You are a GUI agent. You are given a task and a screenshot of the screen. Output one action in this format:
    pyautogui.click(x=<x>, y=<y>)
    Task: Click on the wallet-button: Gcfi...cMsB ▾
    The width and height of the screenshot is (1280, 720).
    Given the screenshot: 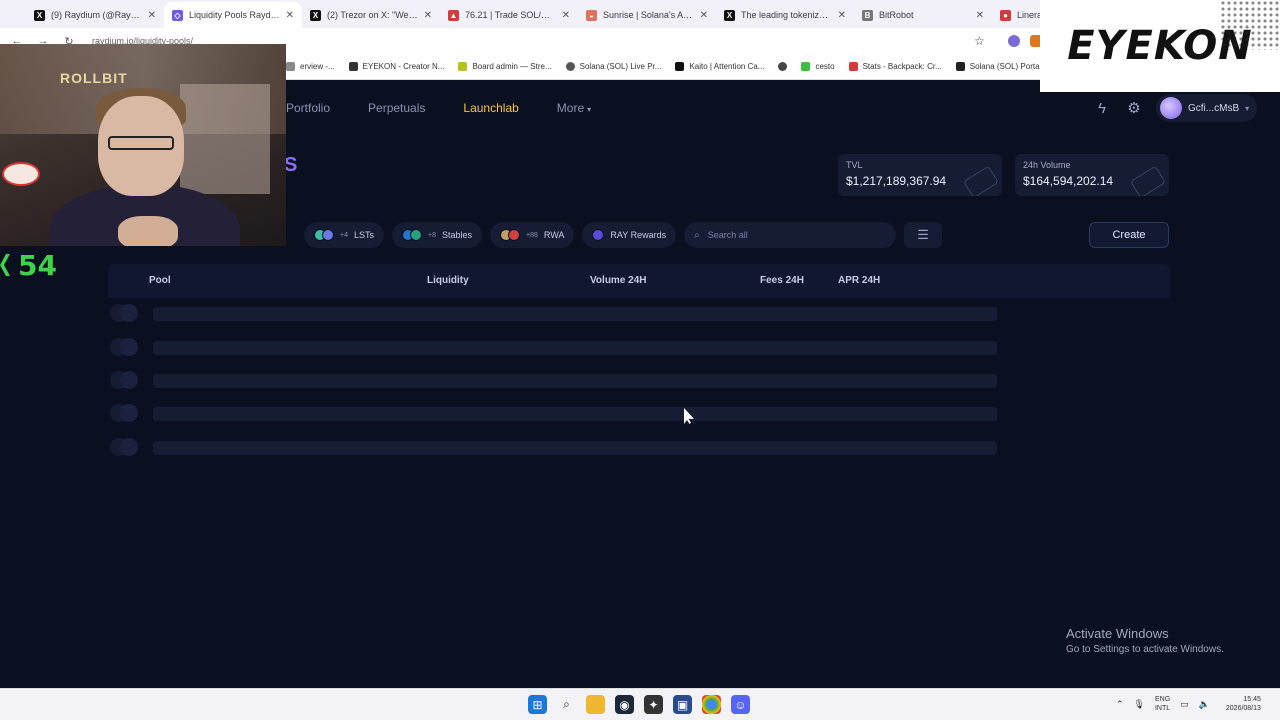 What is the action you would take?
    pyautogui.click(x=1207, y=108)
    